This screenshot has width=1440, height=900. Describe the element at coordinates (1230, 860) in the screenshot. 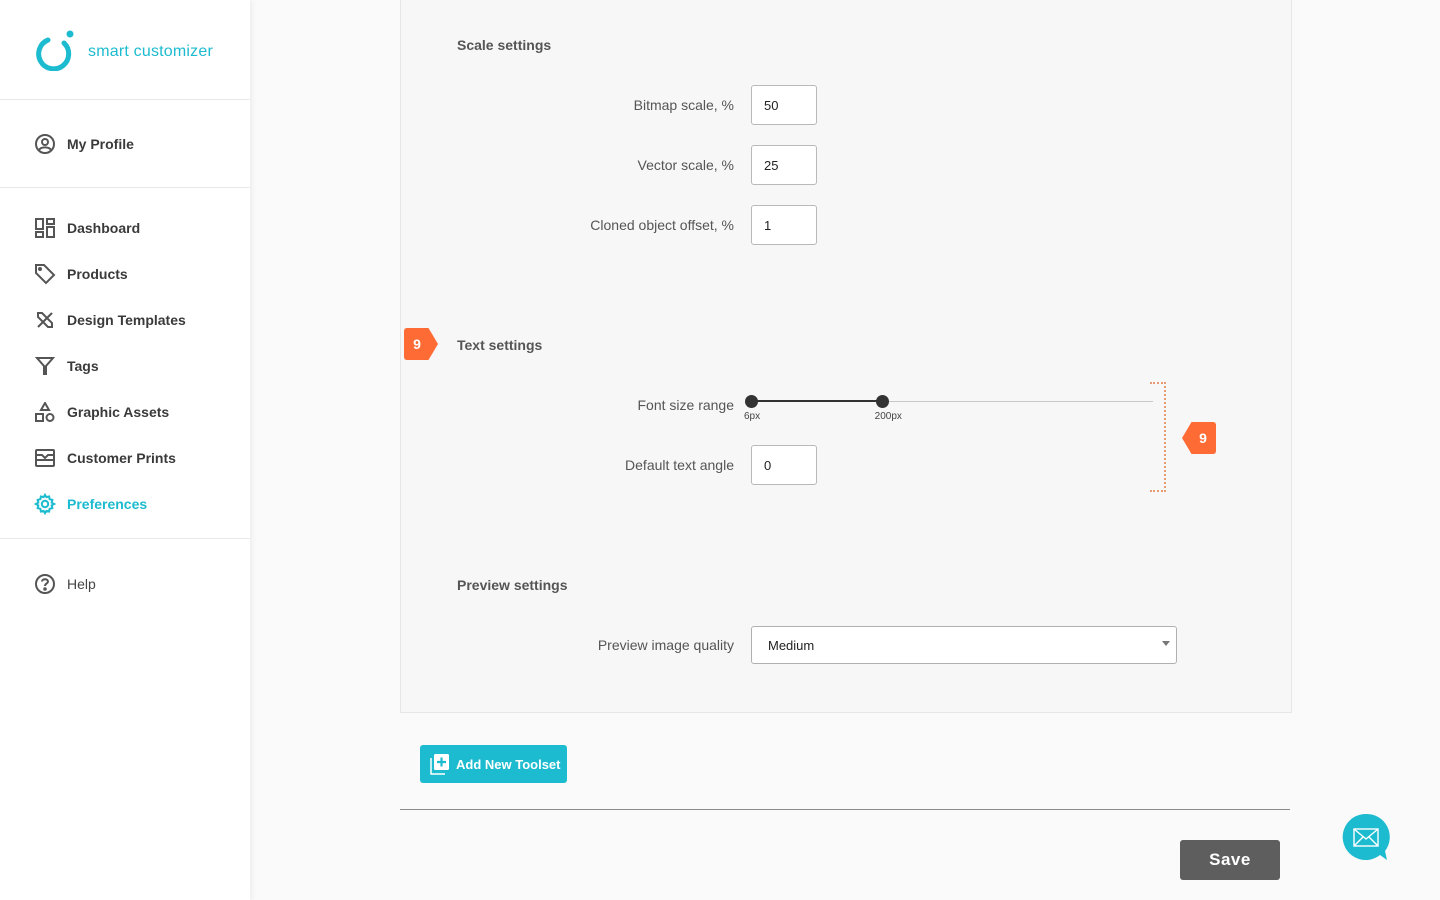

I see `save-button: Save` at that location.